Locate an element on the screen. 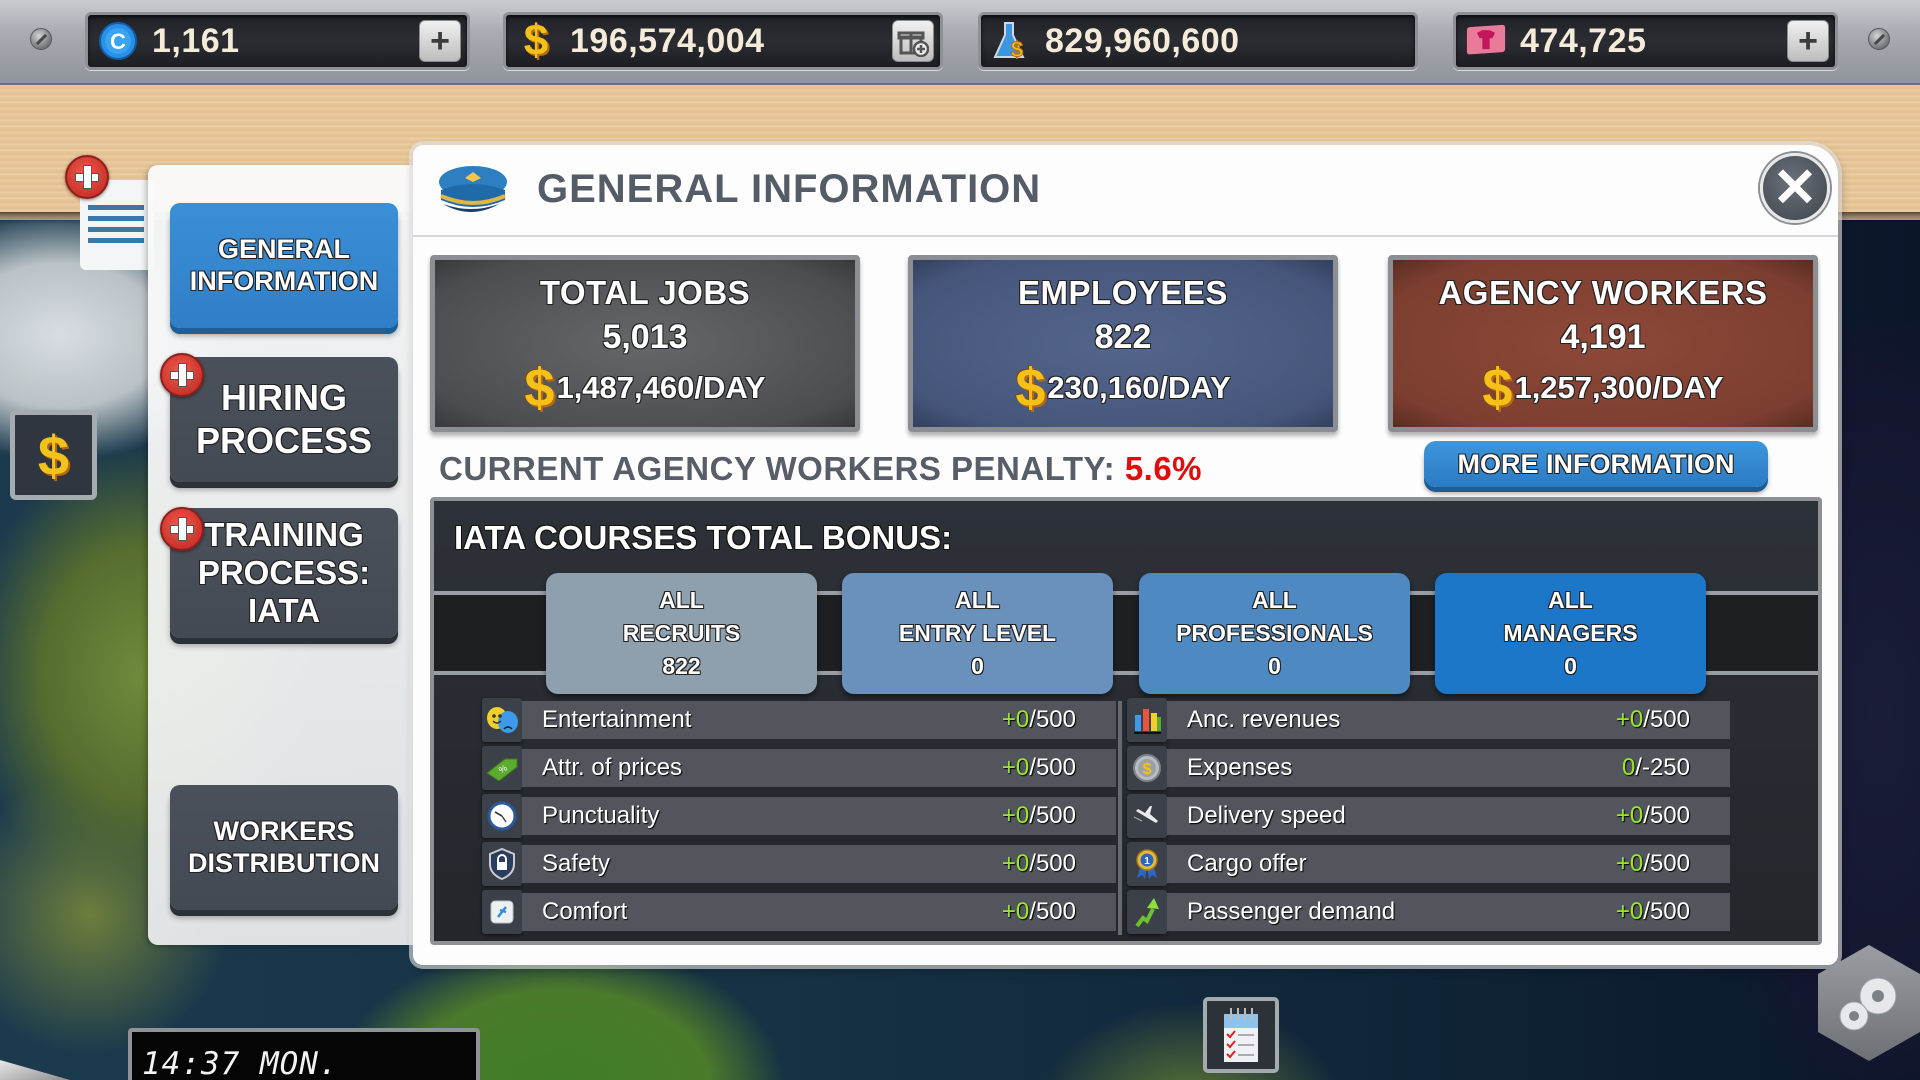 Image resolution: width=1920 pixels, height=1080 pixels. tab-all-entry-level: ALL ENTRY LEVEL 0 is located at coordinates (977, 633).